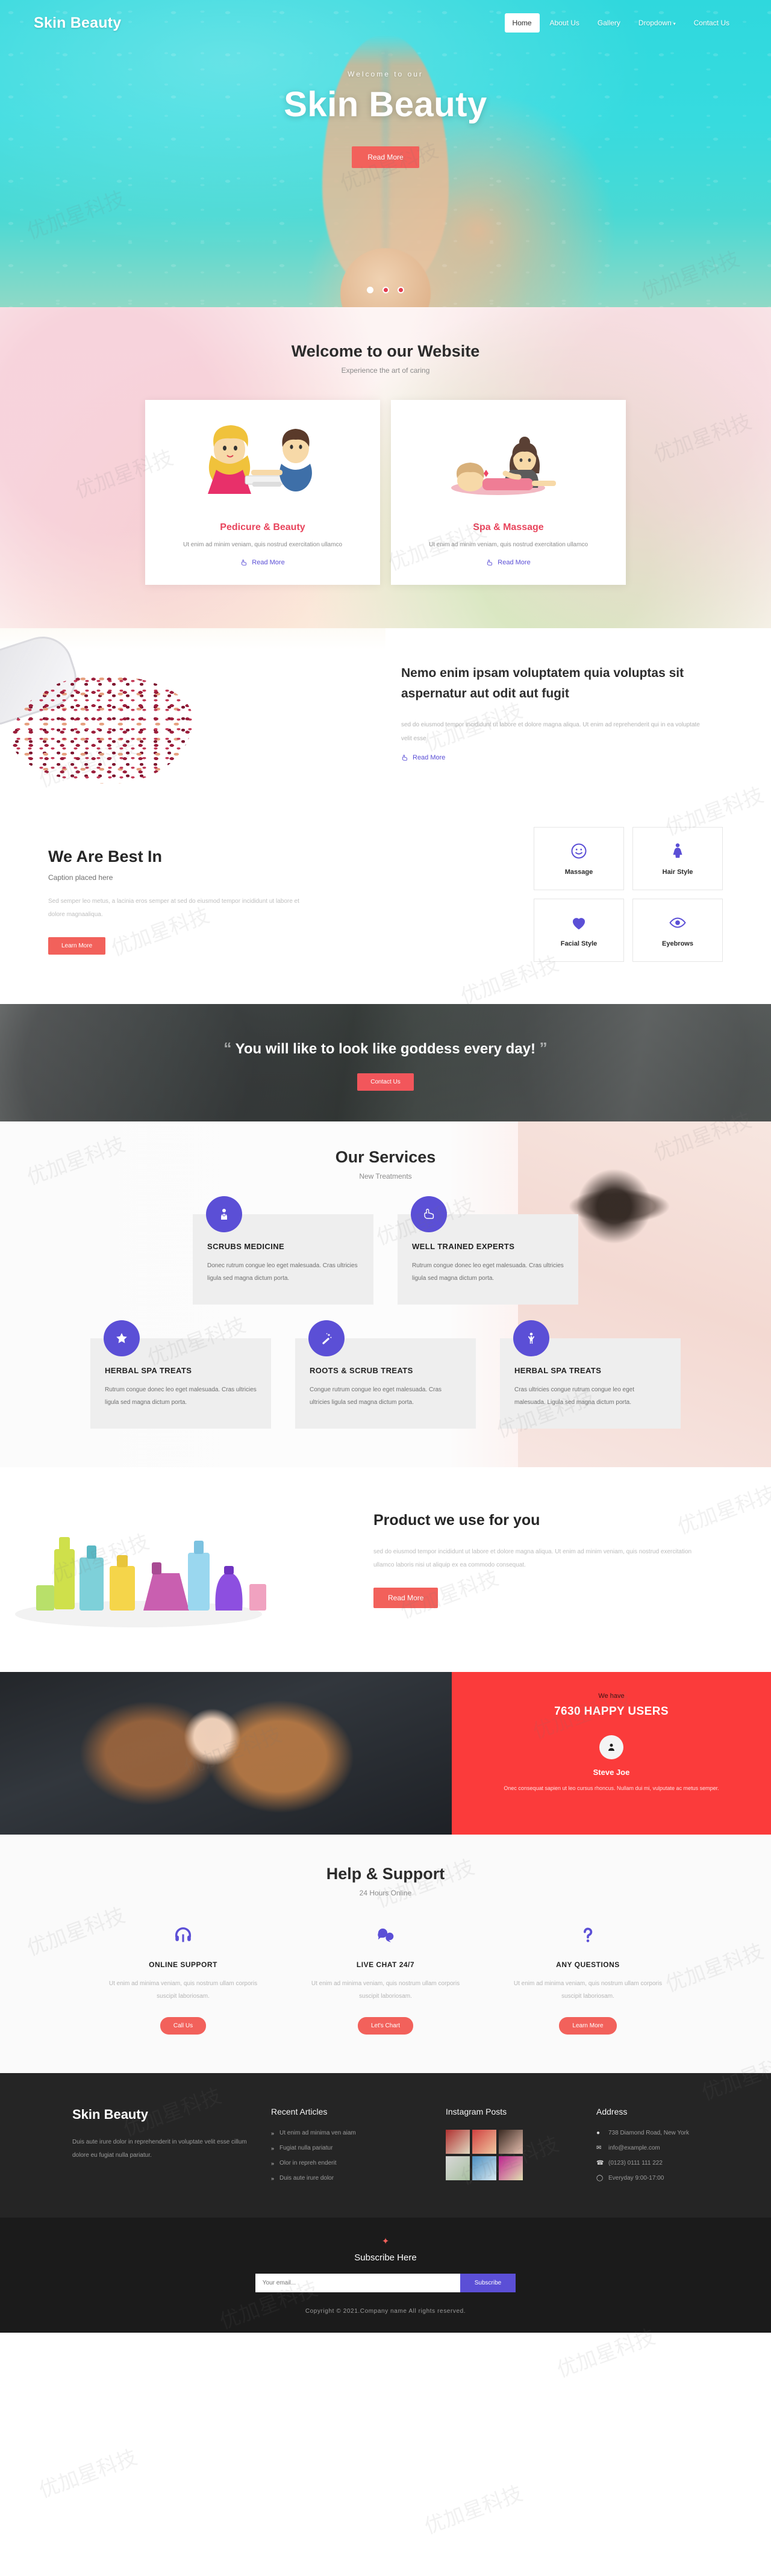 Image resolution: width=771 pixels, height=2576 pixels. Describe the element at coordinates (268, 562) in the screenshot. I see `welcome-card-read-more-label: Read More` at that location.